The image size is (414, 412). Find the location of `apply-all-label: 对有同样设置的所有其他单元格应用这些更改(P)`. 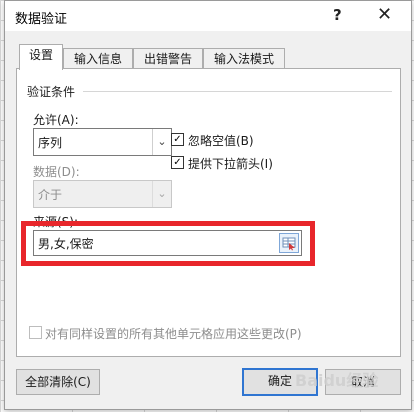

apply-all-label: 对有同样设置的所有其他单元格应用这些更改(P) is located at coordinates (173, 334).